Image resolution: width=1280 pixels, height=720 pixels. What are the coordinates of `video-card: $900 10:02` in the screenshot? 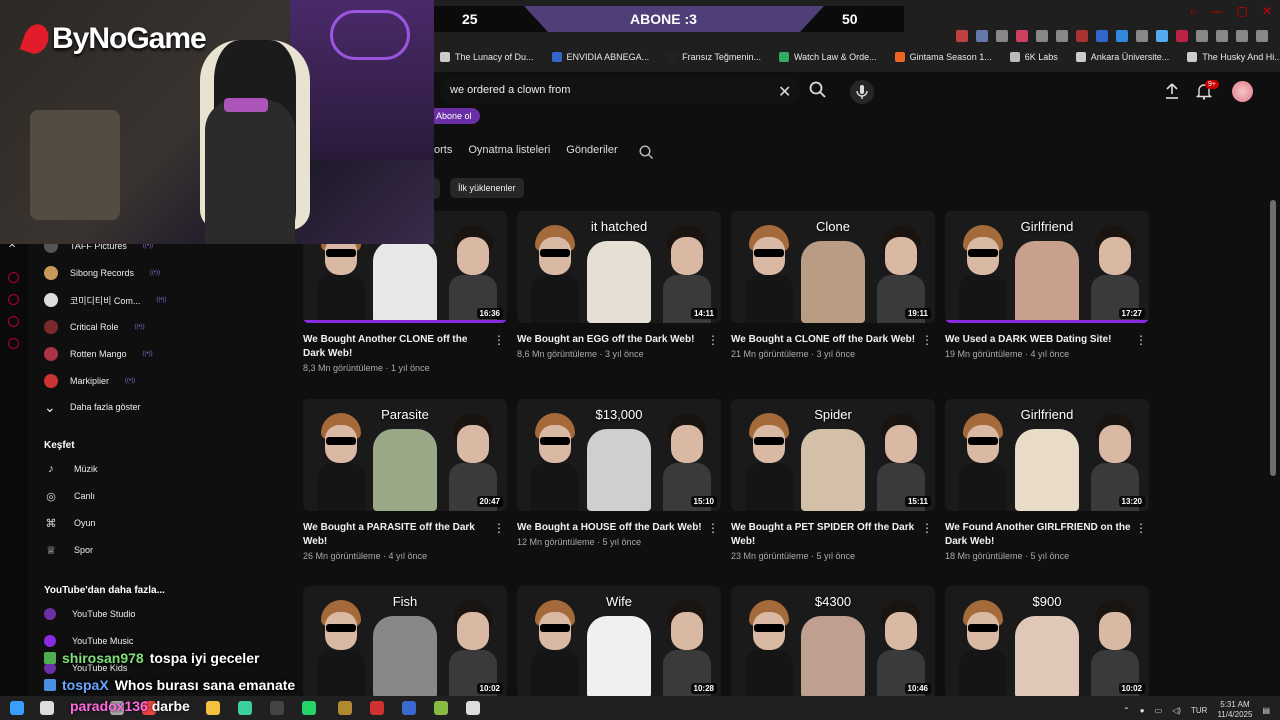 It's located at (1047, 642).